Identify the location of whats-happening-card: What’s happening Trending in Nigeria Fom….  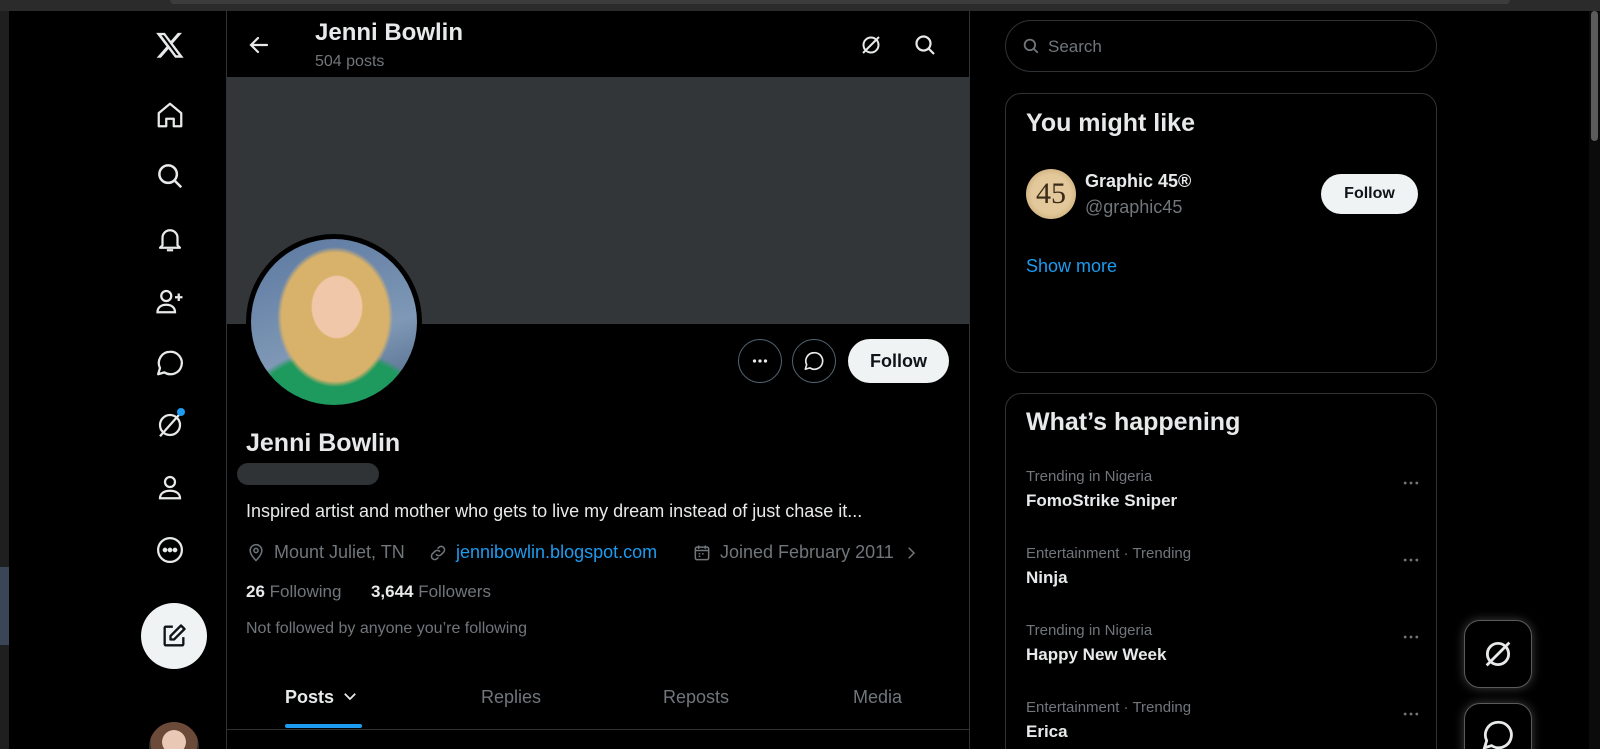
(1221, 571).